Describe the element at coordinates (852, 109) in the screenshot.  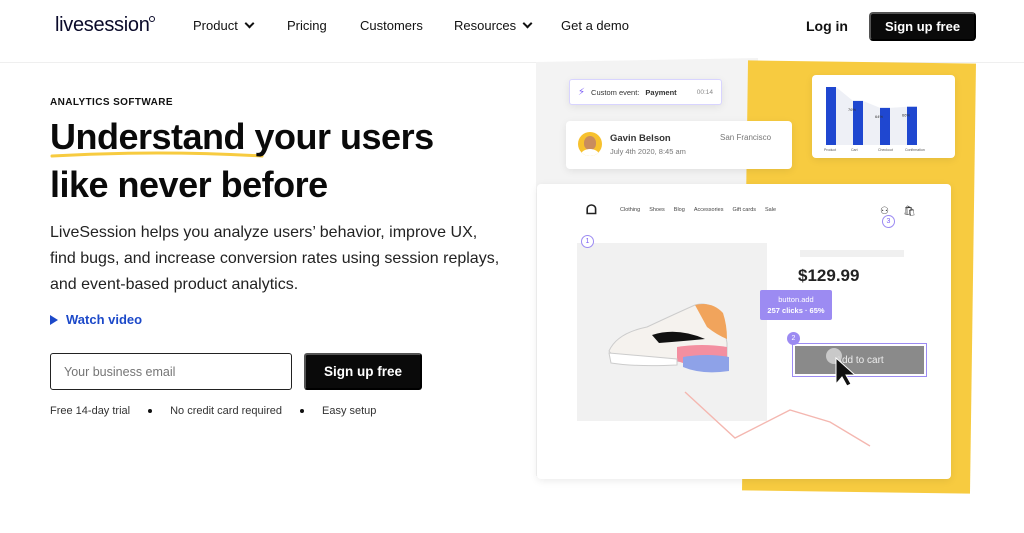
I see `funnel-value-label: 76%` at that location.